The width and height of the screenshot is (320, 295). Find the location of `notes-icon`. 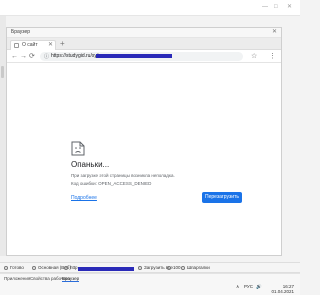

notes-icon is located at coordinates (183, 267).